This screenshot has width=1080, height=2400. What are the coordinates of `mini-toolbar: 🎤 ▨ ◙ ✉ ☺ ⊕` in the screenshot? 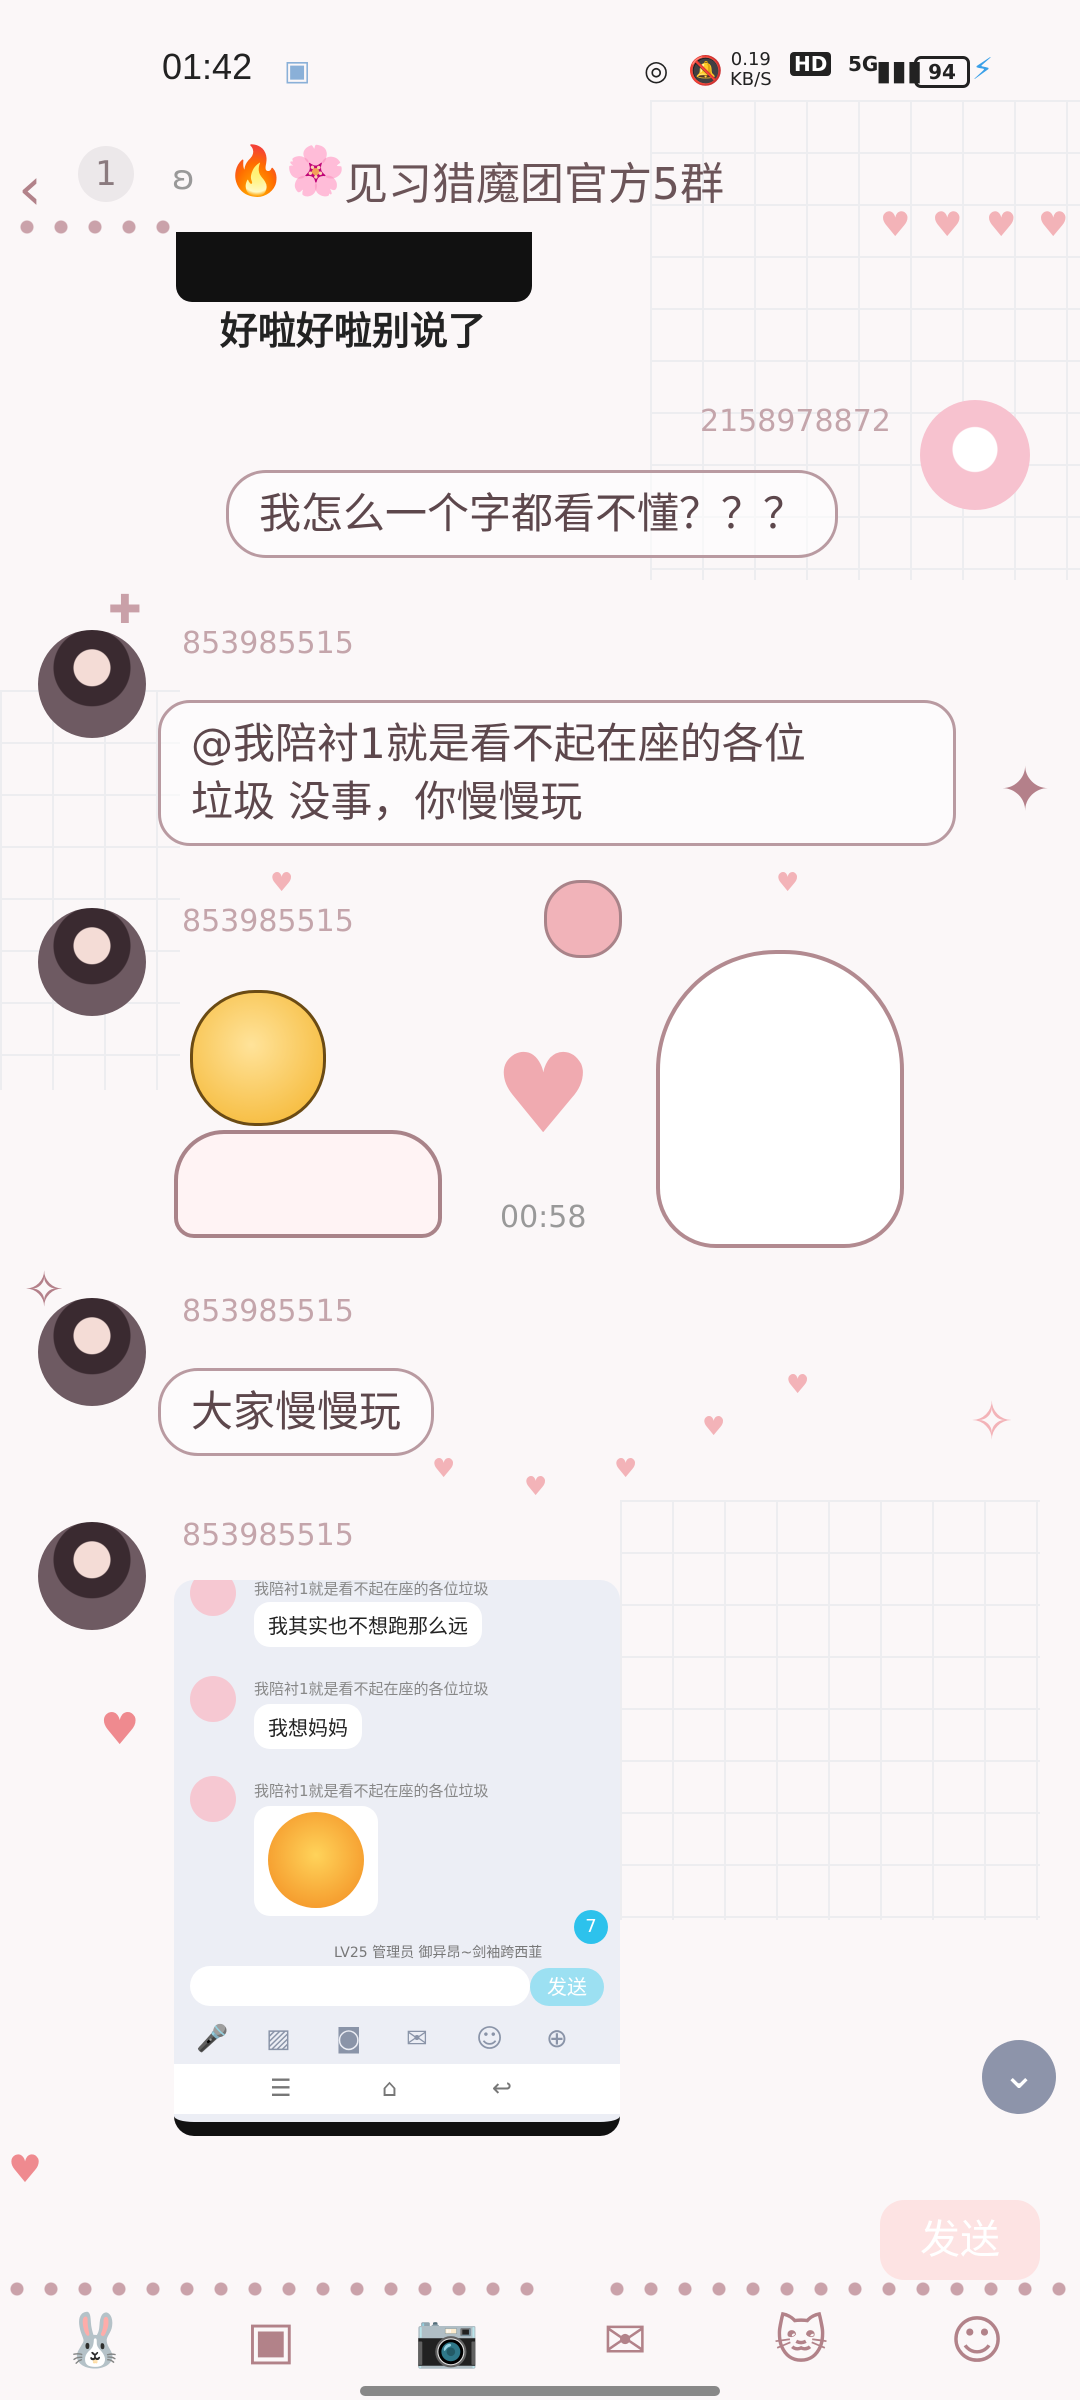 It's located at (397, 2040).